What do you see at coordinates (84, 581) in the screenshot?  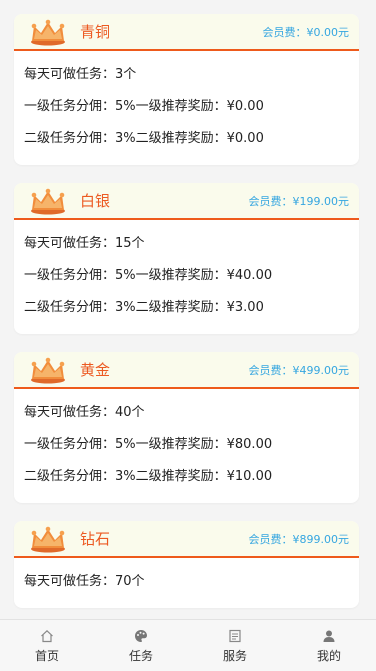 I see `daily-tasks: 每天可做任务：70个` at bounding box center [84, 581].